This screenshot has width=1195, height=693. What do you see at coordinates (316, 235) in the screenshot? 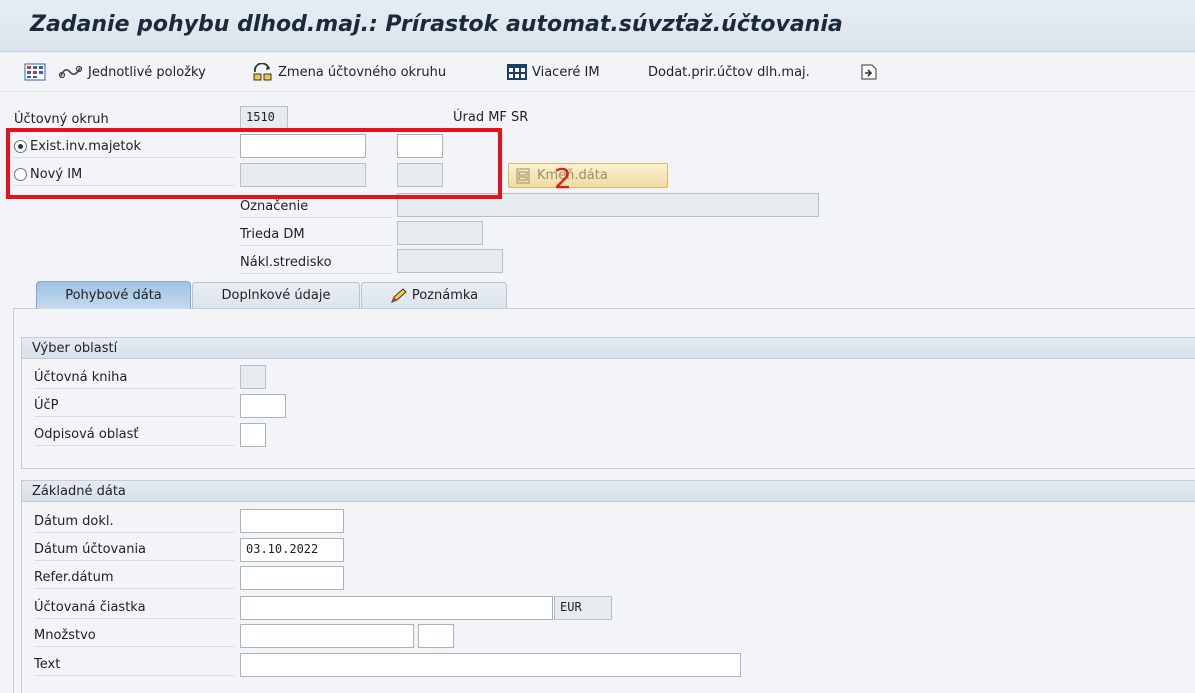
I see `asset-class-label: Trieda DM` at bounding box center [316, 235].